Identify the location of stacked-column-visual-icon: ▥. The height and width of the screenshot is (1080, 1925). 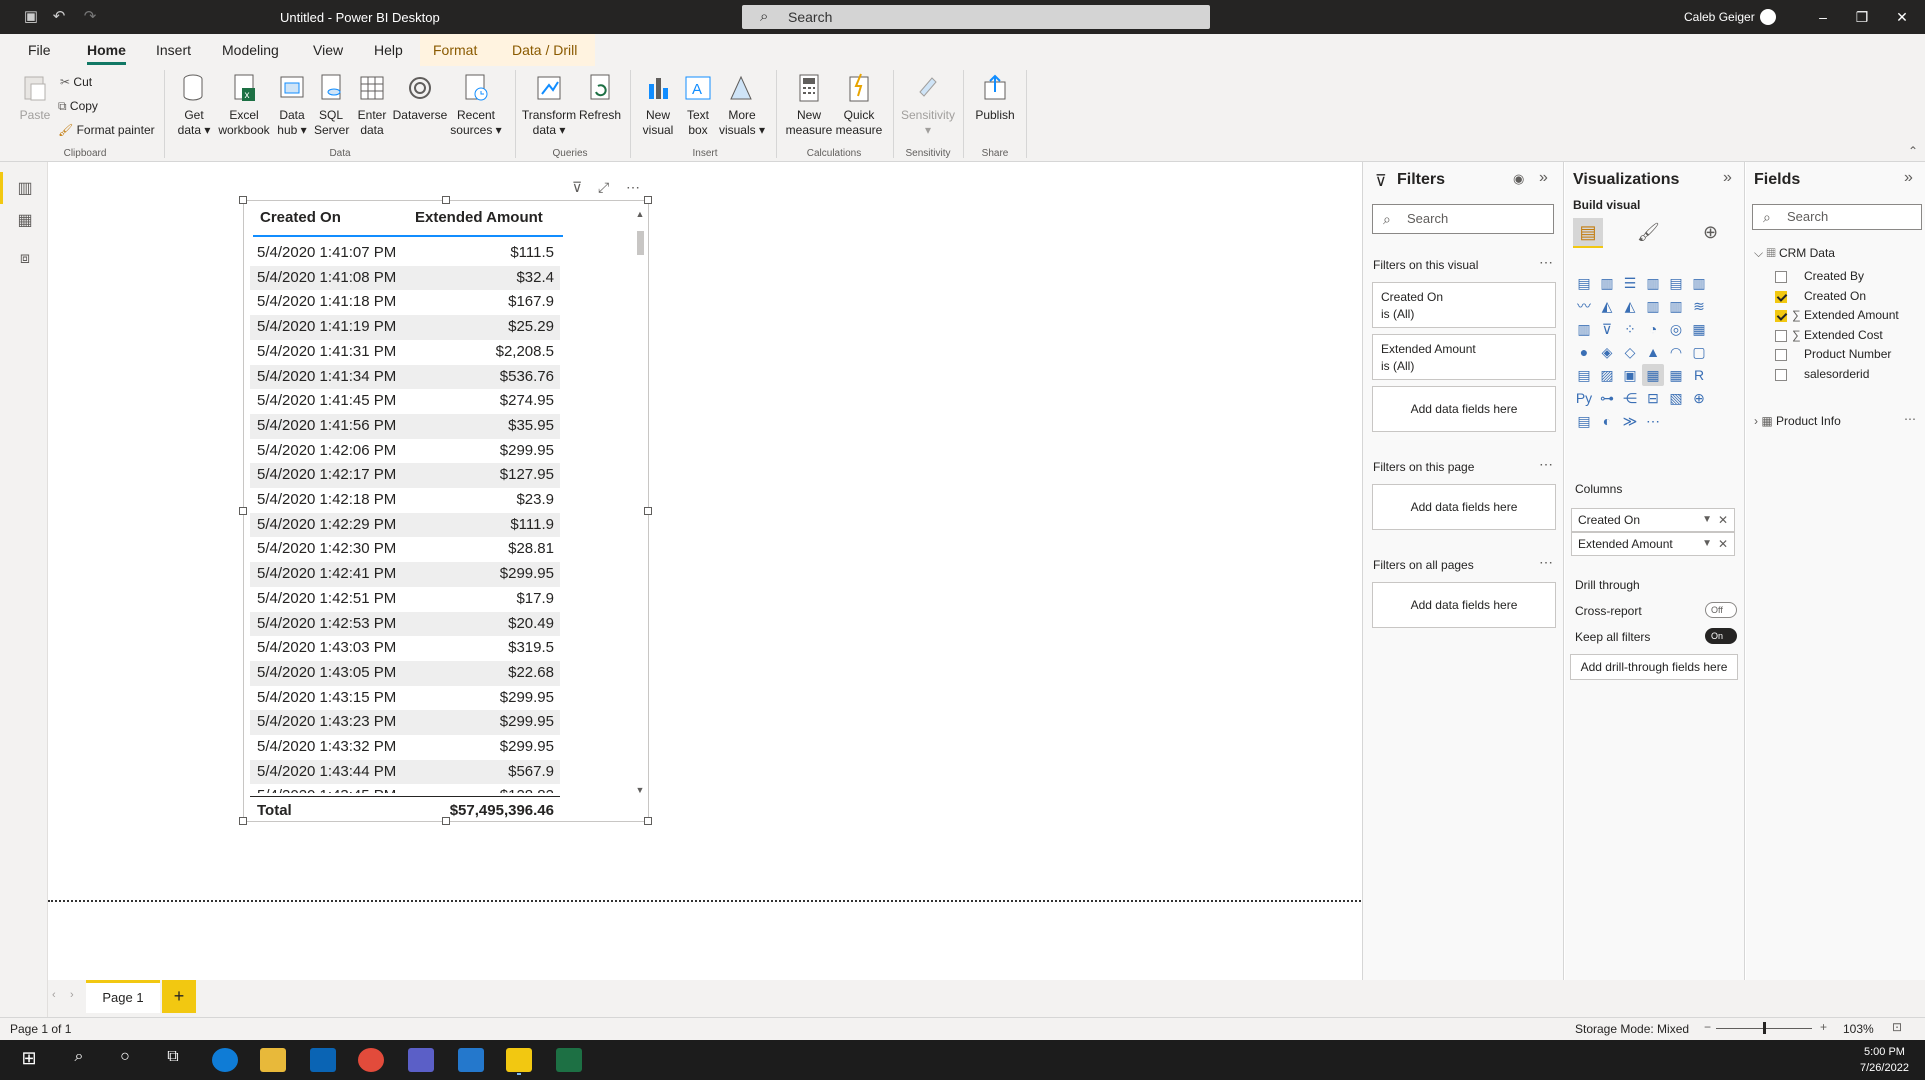
(1607, 283).